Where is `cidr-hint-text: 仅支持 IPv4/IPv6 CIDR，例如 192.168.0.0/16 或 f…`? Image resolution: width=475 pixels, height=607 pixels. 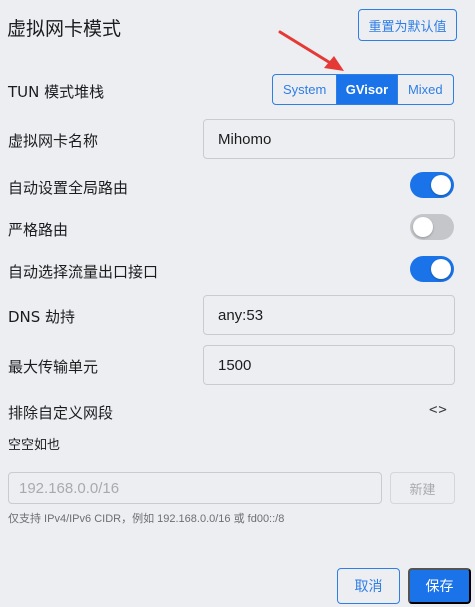
cidr-hint-text: 仅支持 IPv4/IPv6 CIDR，例如 192.168.0.0/16 或 f… is located at coordinates (146, 519).